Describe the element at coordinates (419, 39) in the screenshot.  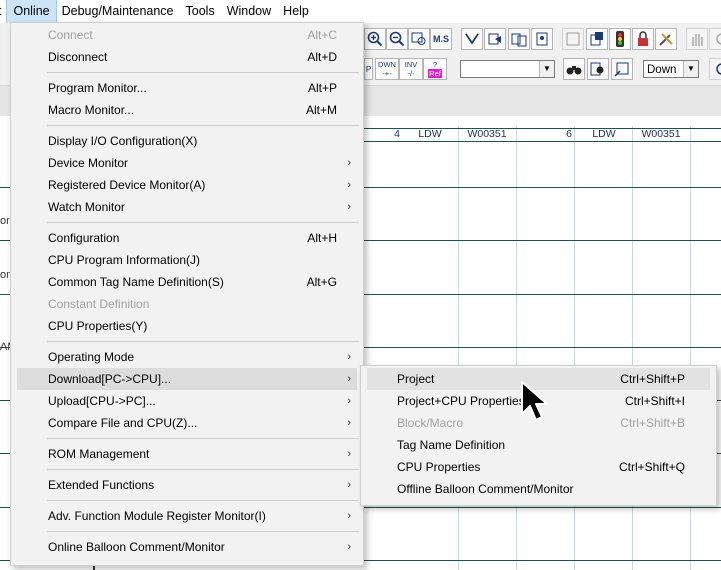
I see `device-batch-icon` at that location.